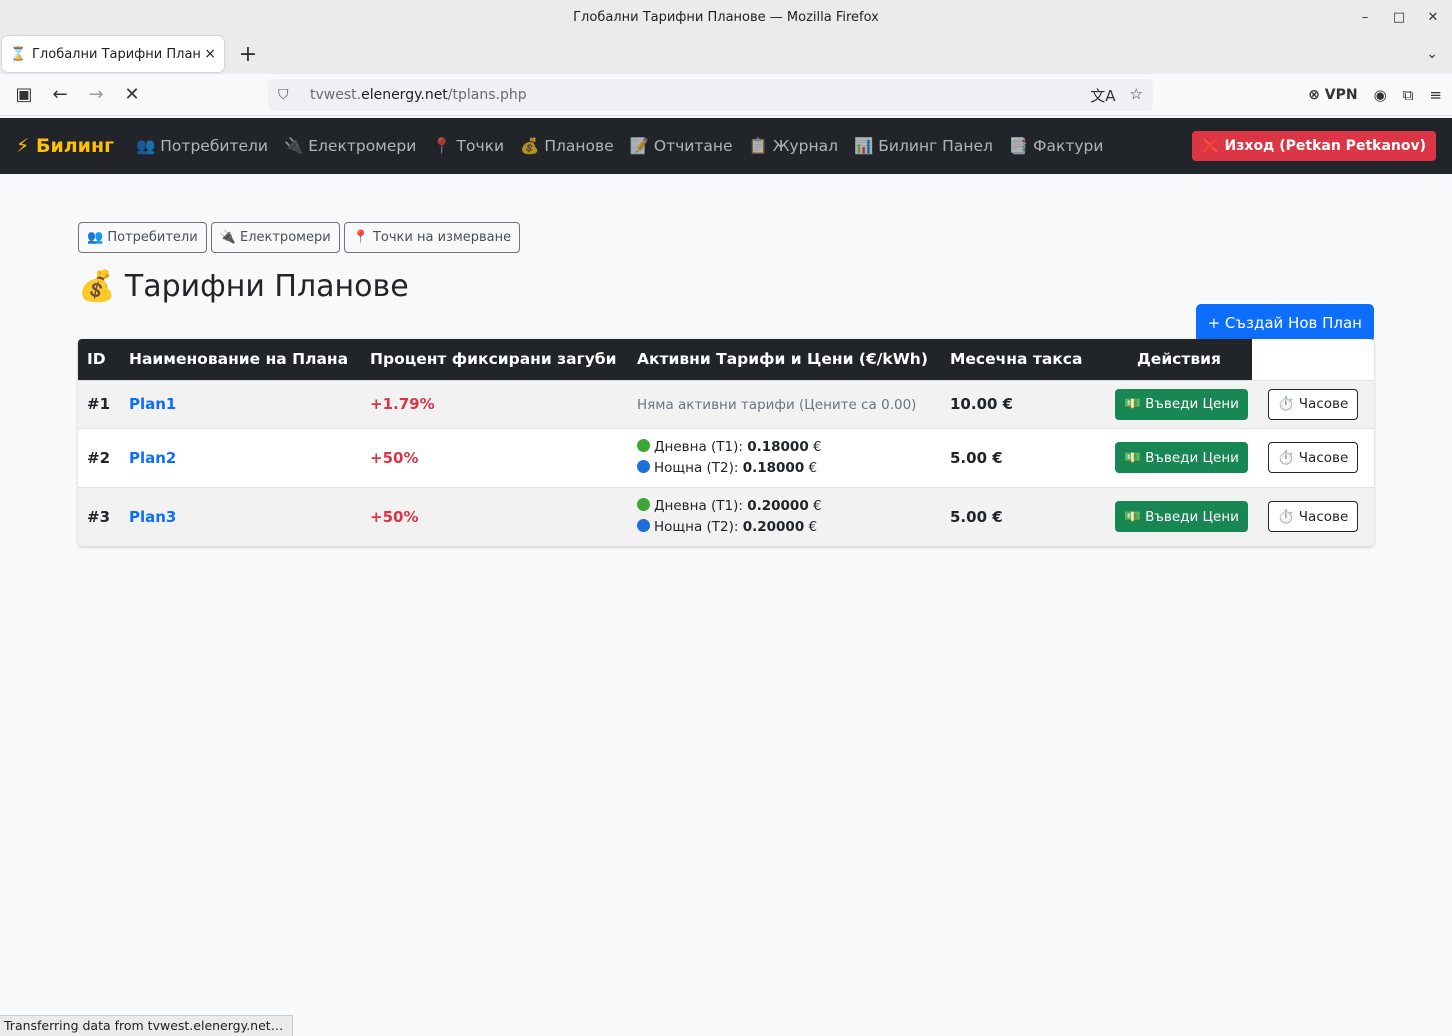 This screenshot has width=1452, height=1036. Describe the element at coordinates (1332, 95) in the screenshot. I see `vpn-button: ⊗ VPN` at that location.